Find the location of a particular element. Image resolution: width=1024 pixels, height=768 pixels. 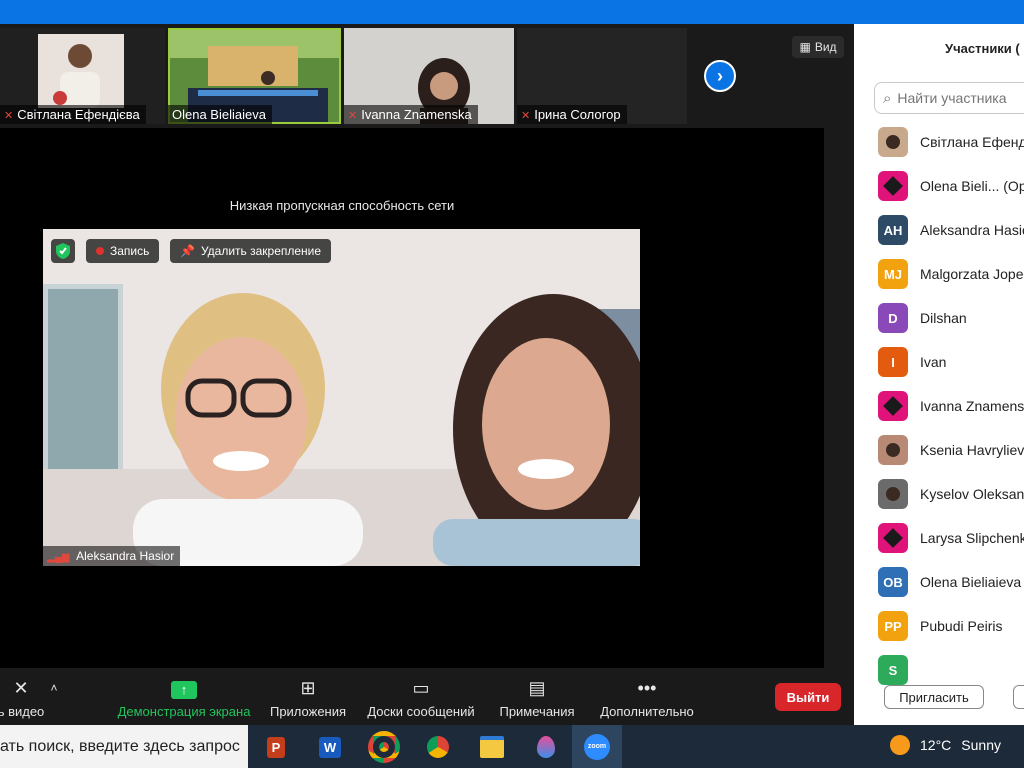

signal-bars-icon: ▂▄▆ is located at coordinates (58, 557).